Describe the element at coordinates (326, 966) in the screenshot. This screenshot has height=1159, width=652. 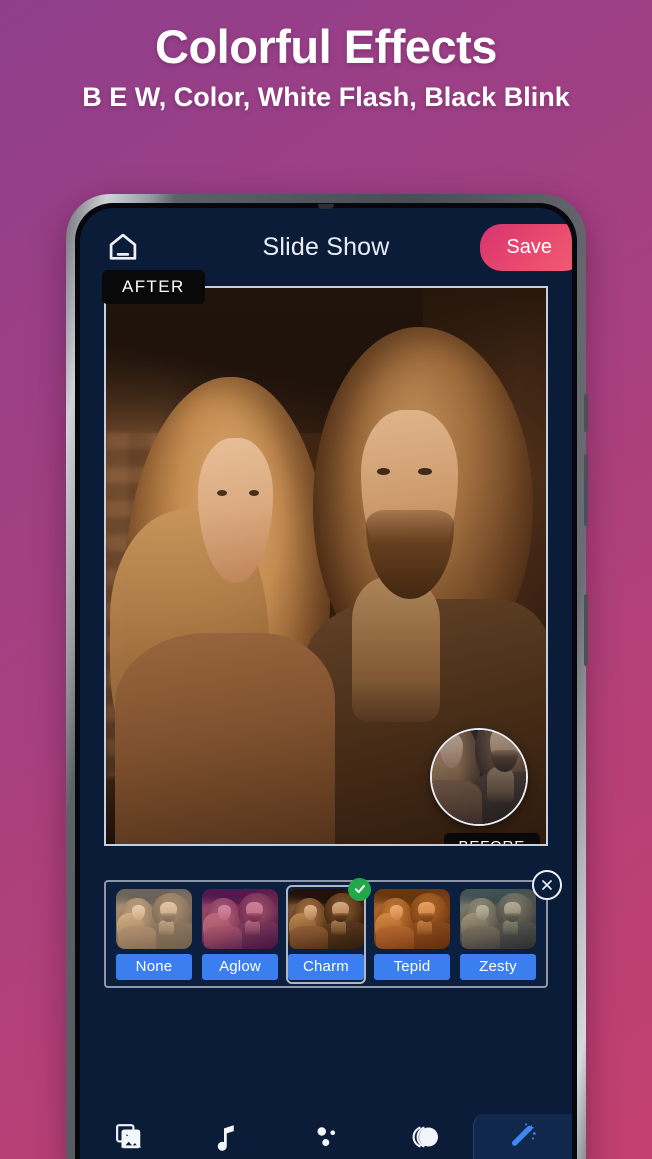
I see `filter-label: Charm` at that location.